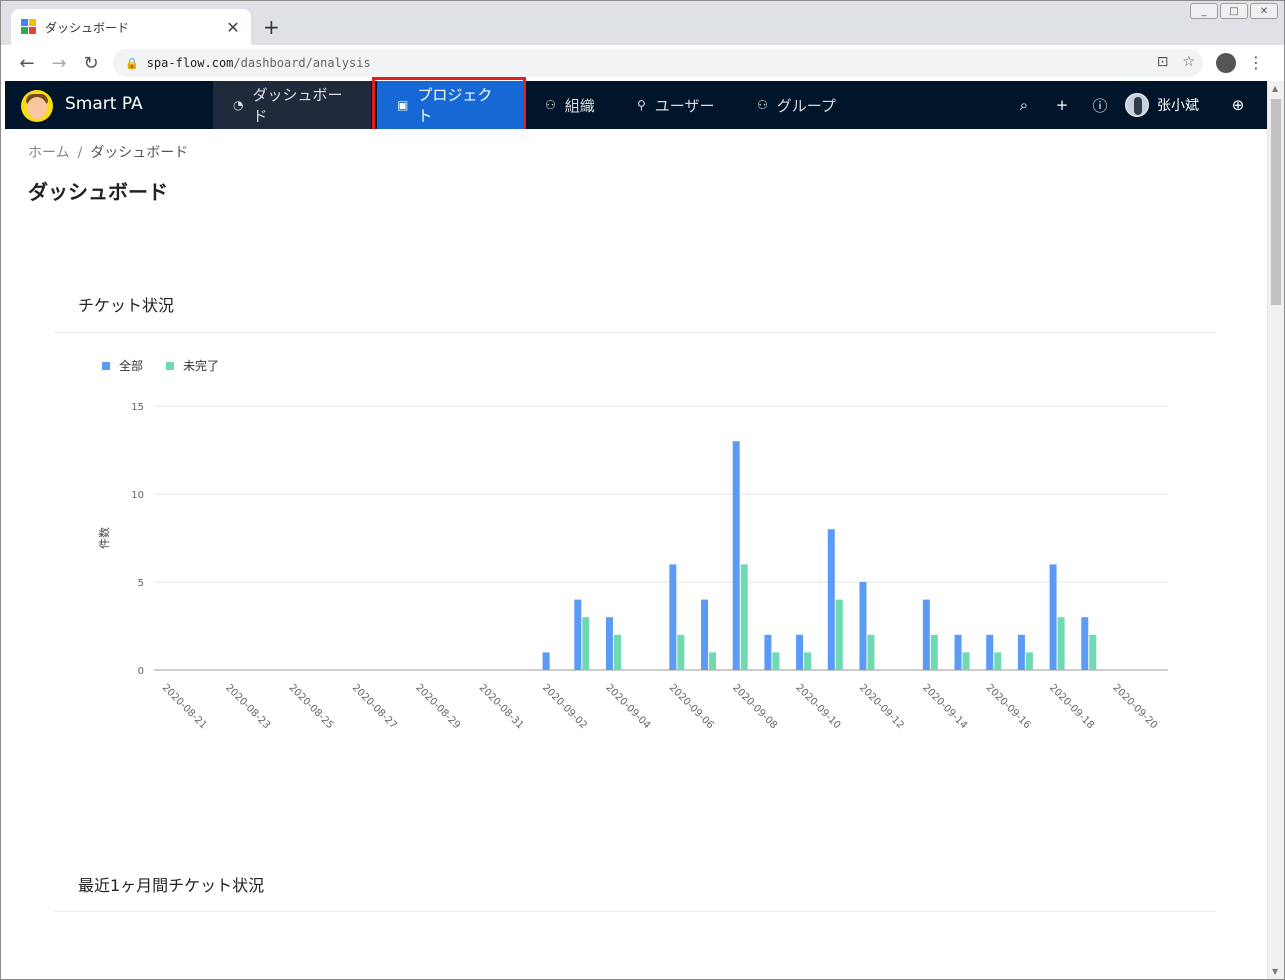 The height and width of the screenshot is (980, 1285). I want to click on breadcrumb-current: ダッシュボード, so click(139, 153).